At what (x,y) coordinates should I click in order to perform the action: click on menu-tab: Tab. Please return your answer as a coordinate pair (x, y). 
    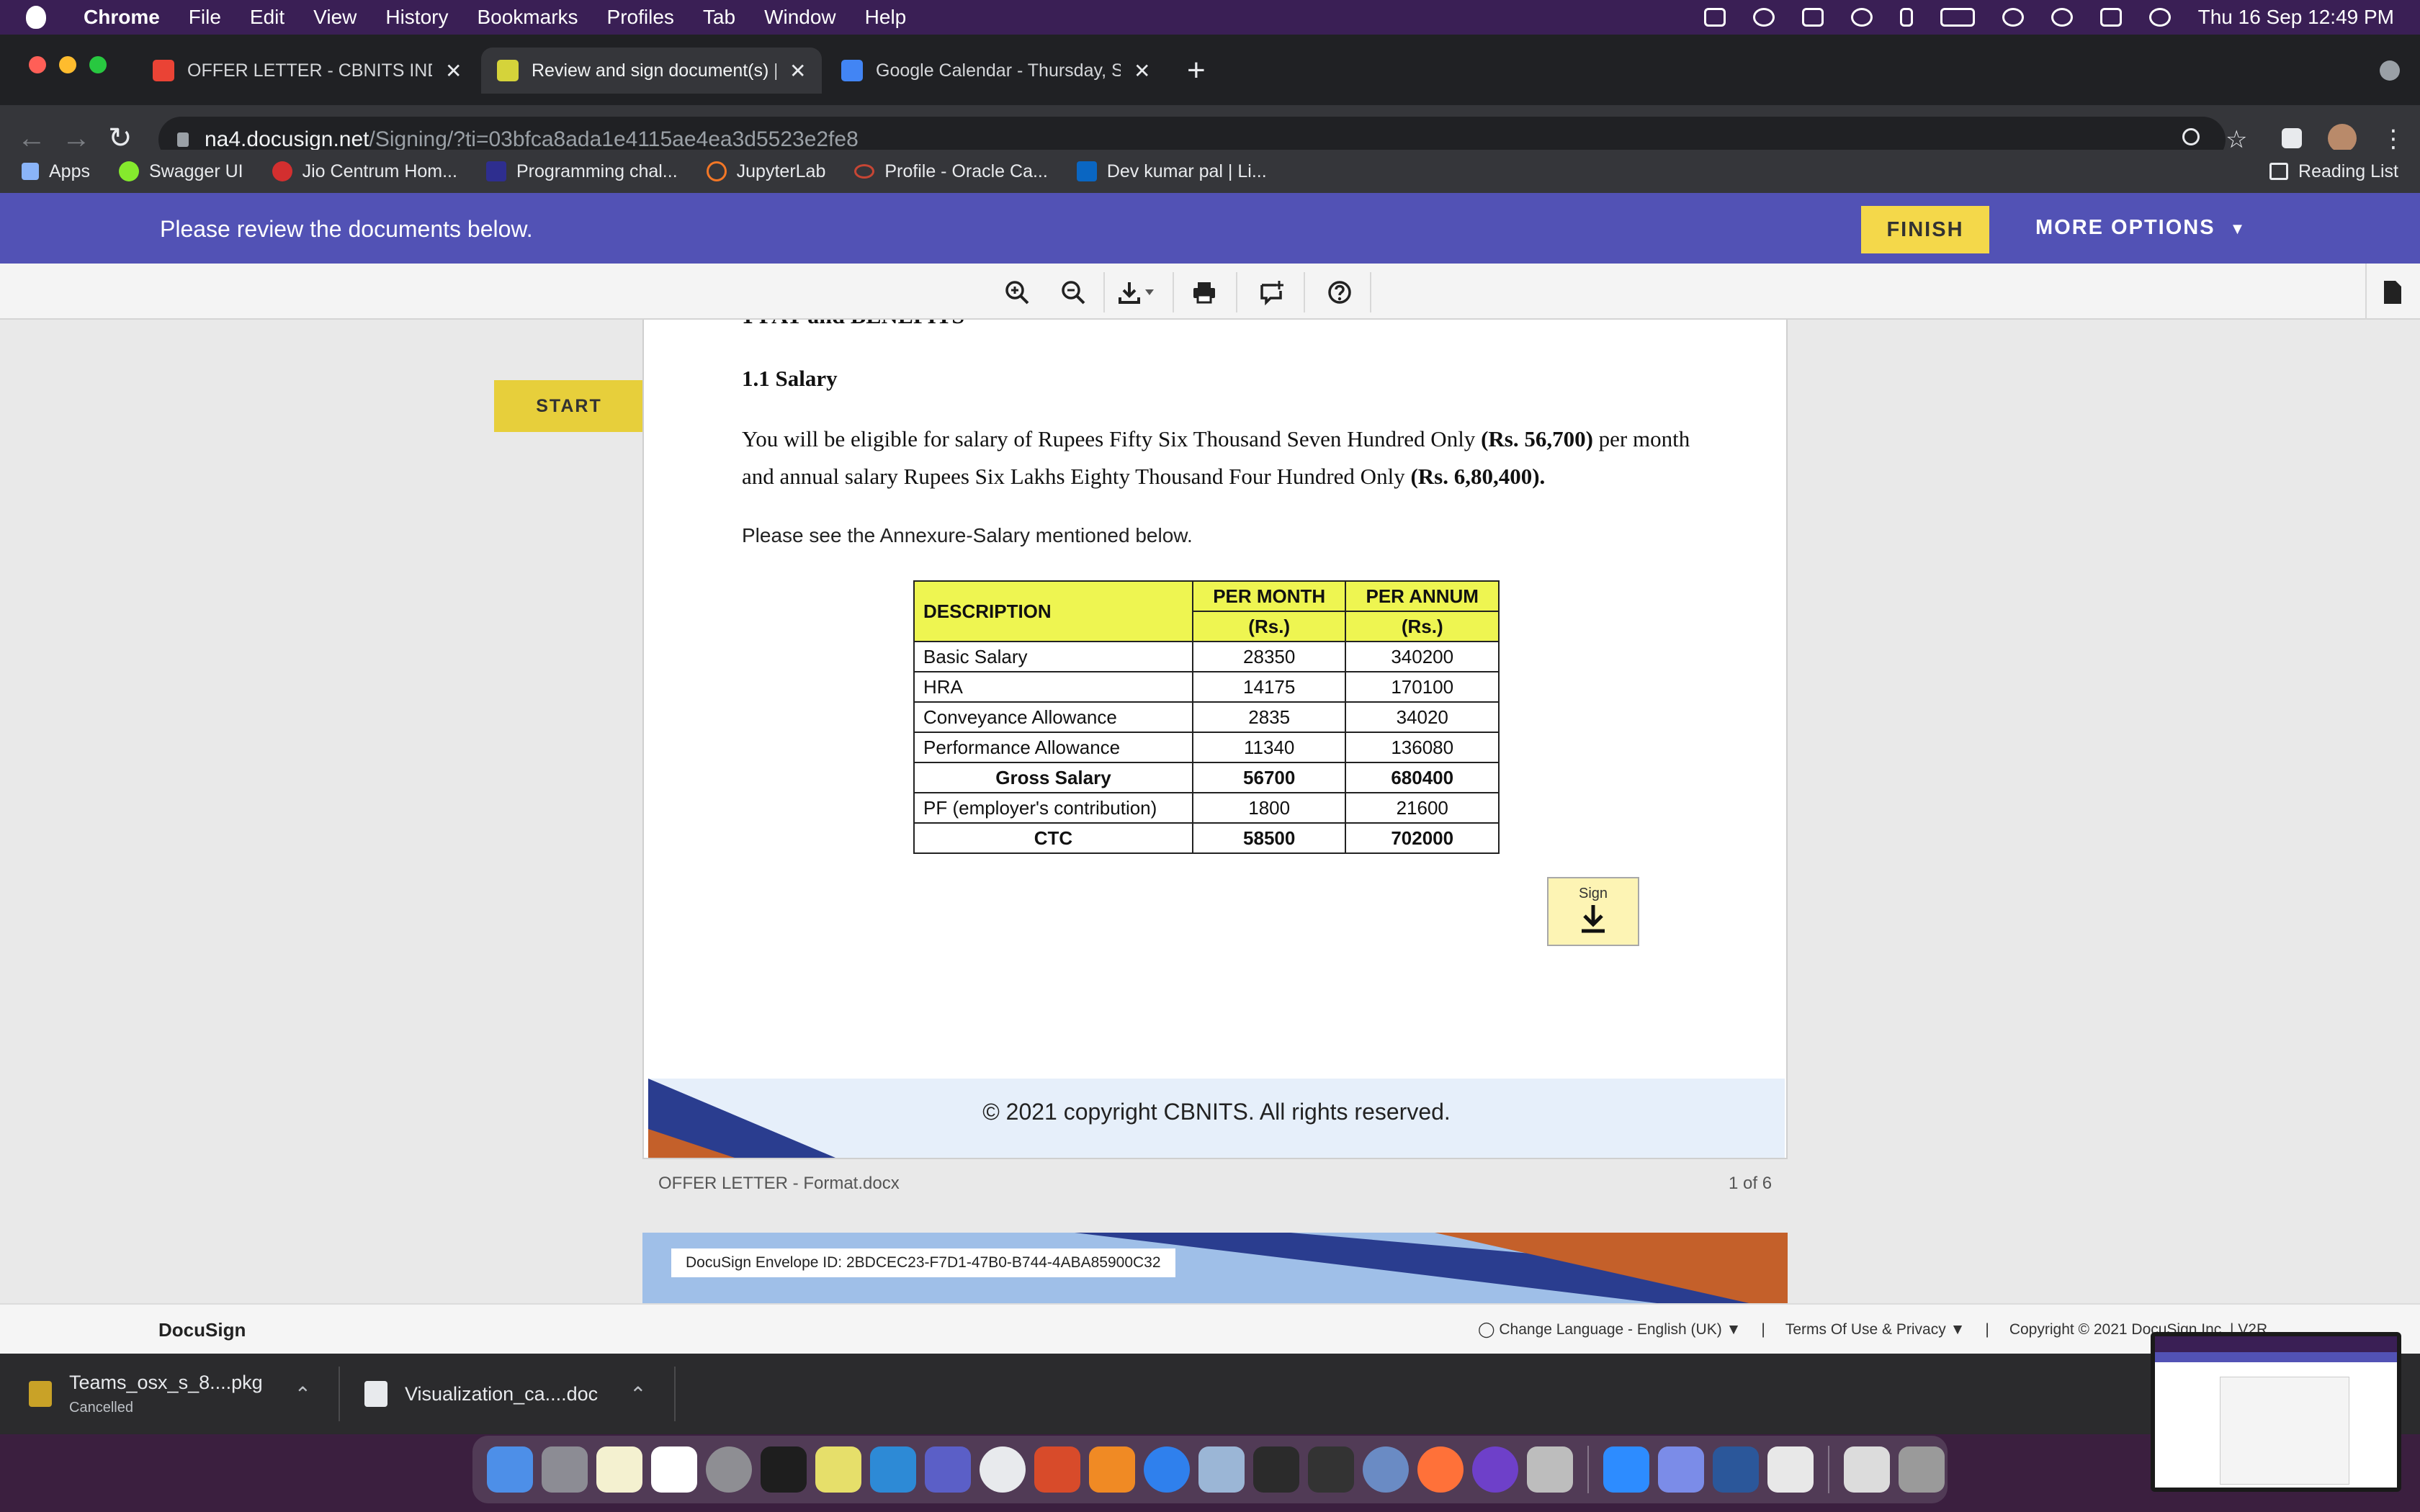
    Looking at the image, I should click on (719, 17).